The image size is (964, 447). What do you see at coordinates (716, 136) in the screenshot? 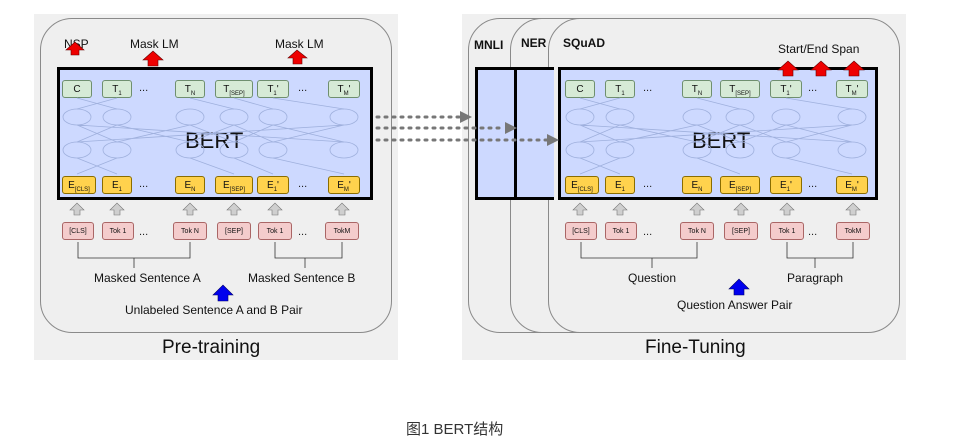
I see `finetuning-mesh` at bounding box center [716, 136].